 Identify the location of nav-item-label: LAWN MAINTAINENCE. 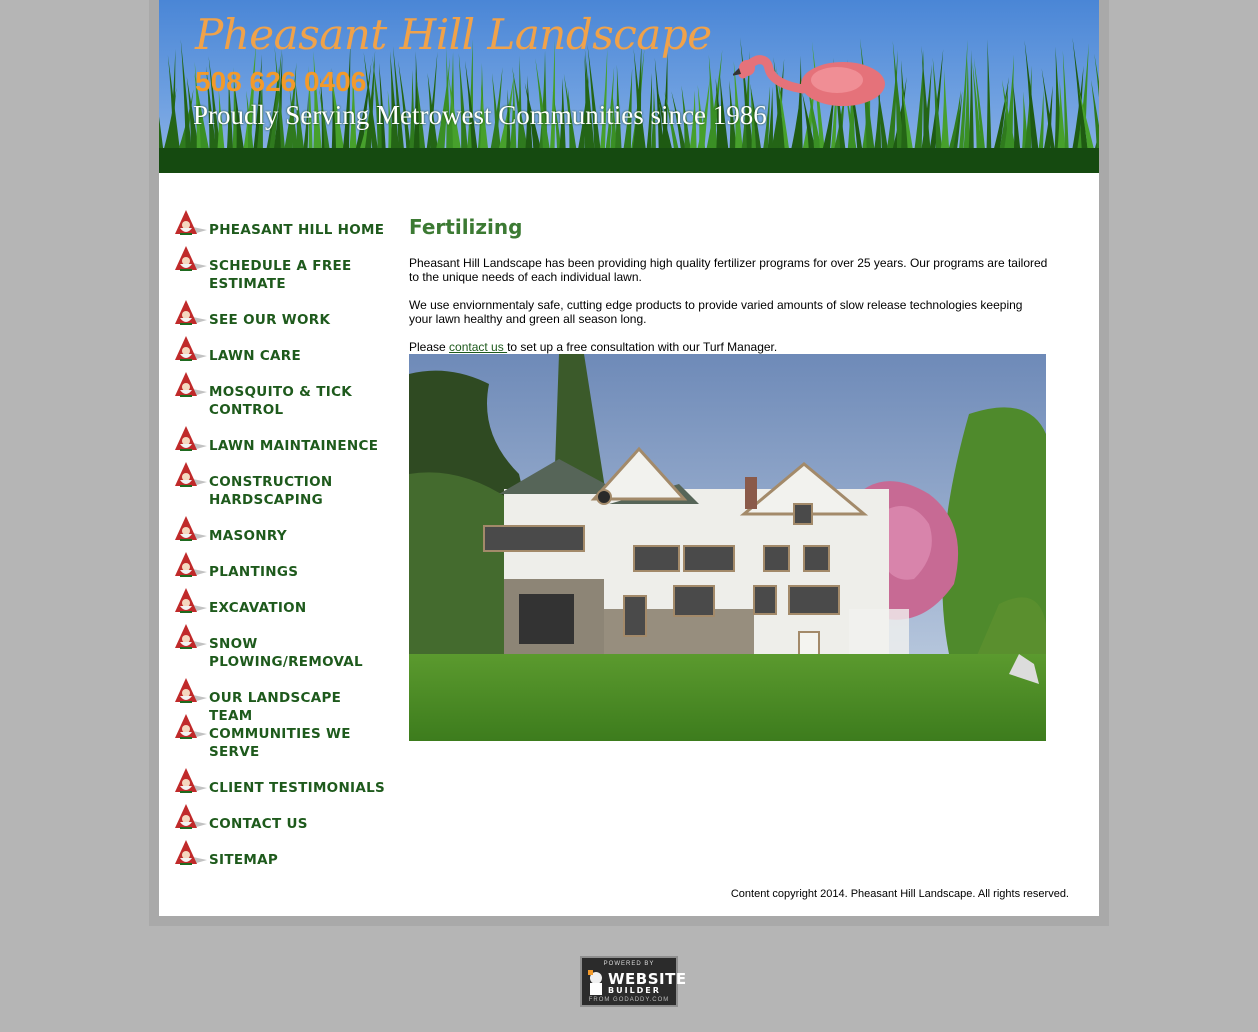
(294, 446).